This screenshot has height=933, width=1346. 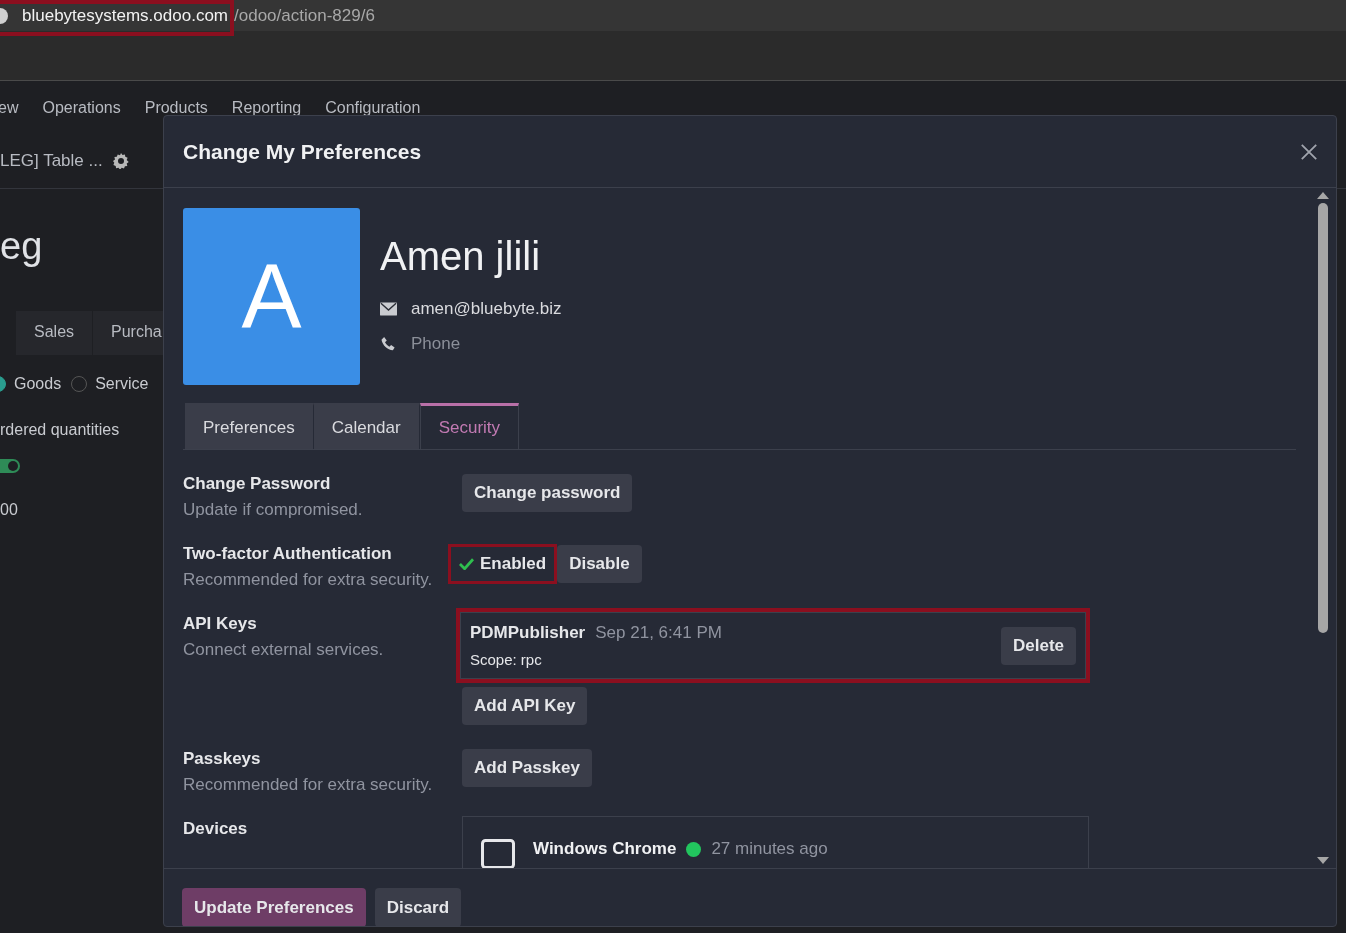 What do you see at coordinates (547, 493) in the screenshot?
I see `action-button: Change password` at bounding box center [547, 493].